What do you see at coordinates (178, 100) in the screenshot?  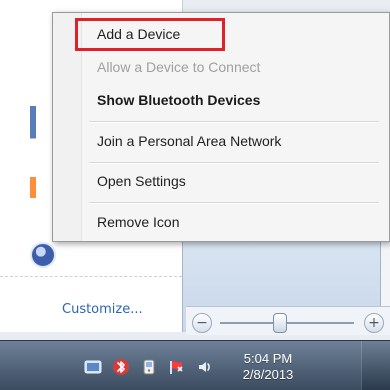 I see `menu-item-show-bluetooth-devices: Show Bluetooth Devices` at bounding box center [178, 100].